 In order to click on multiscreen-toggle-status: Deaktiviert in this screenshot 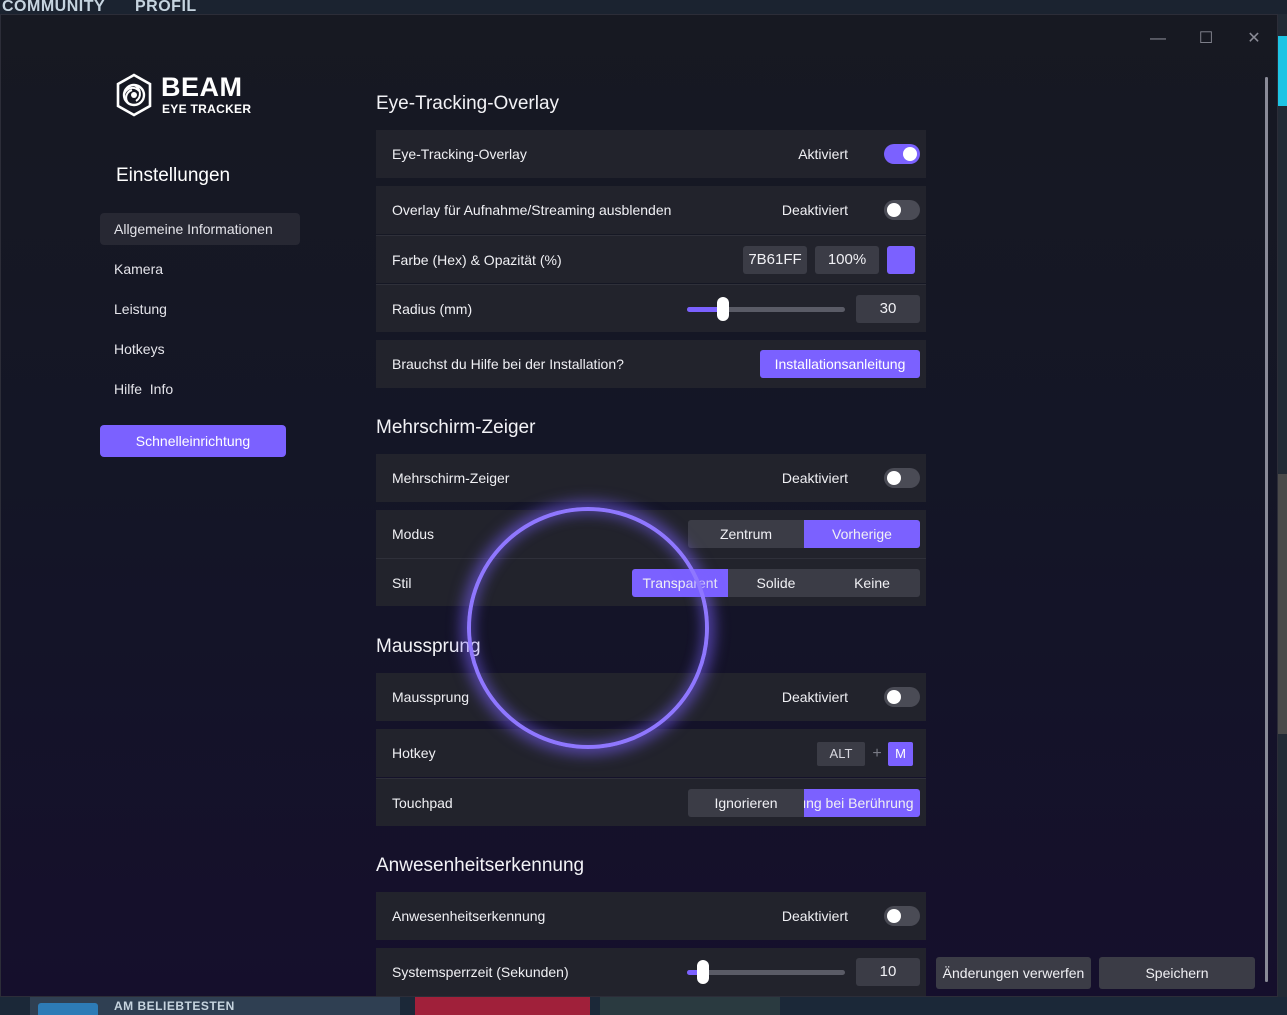, I will do `click(814, 478)`.